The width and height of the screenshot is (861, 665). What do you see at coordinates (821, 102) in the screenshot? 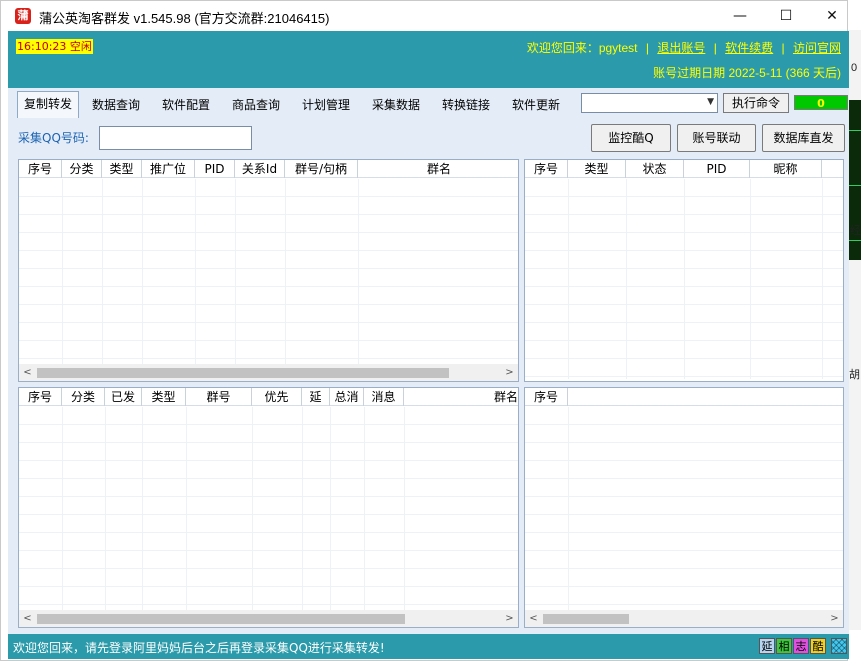
I see `counter-badge: 0` at bounding box center [821, 102].